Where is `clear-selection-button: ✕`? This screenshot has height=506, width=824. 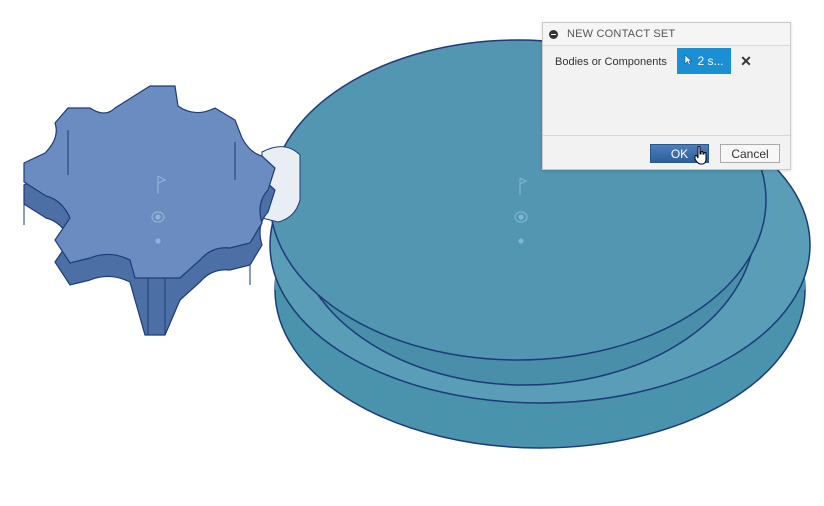
clear-selection-button: ✕ is located at coordinates (746, 61).